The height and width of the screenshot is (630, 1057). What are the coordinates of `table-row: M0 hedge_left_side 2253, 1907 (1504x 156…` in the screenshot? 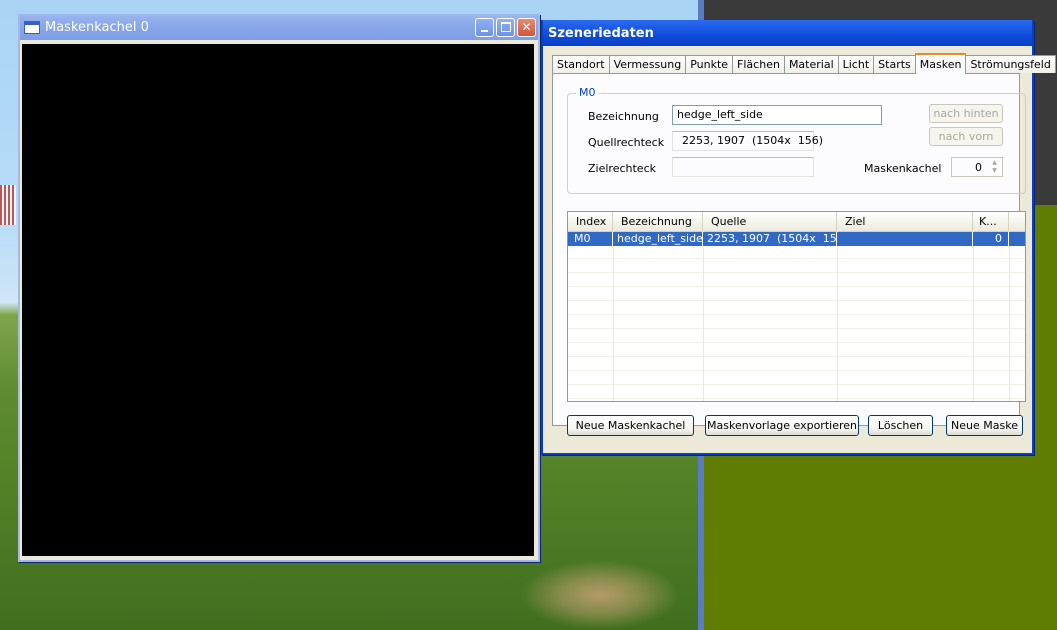 It's located at (796, 239).